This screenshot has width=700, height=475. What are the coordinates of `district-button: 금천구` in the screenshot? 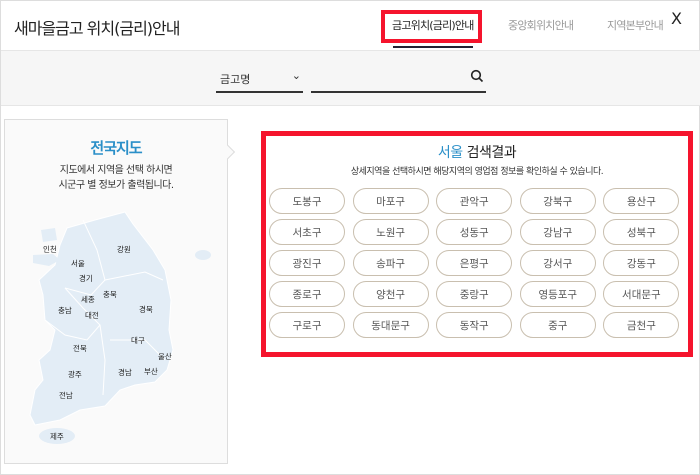 It's located at (641, 325).